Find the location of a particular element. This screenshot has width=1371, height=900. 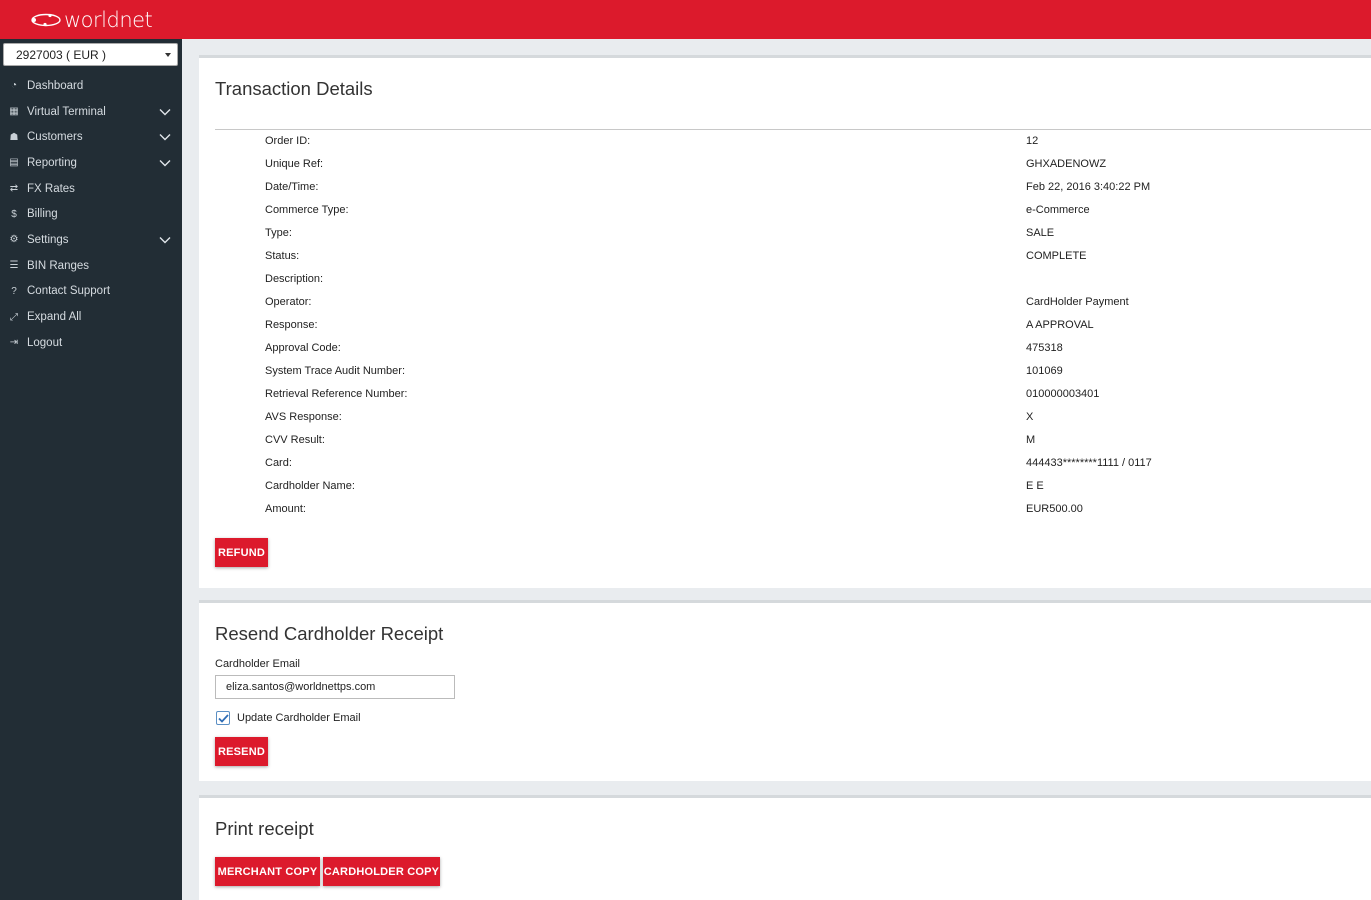

sidebar-item-label: Customers is located at coordinates (55, 137).